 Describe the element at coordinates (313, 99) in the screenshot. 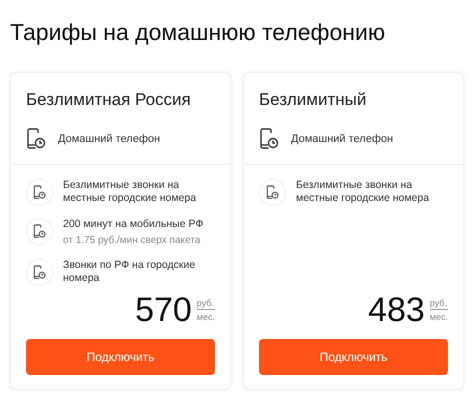

I see `plan-name: Безлимитный` at that location.